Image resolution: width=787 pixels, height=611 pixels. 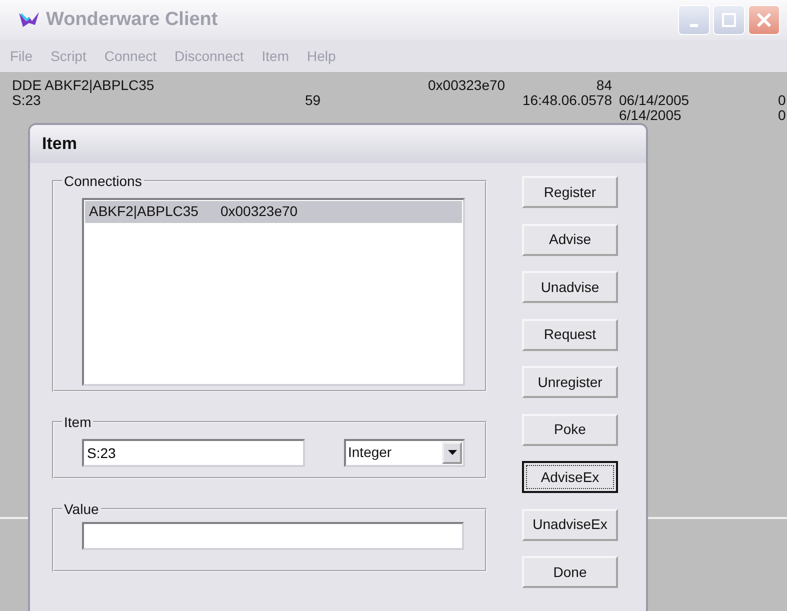 I want to click on group-label: Value, so click(x=81, y=509).